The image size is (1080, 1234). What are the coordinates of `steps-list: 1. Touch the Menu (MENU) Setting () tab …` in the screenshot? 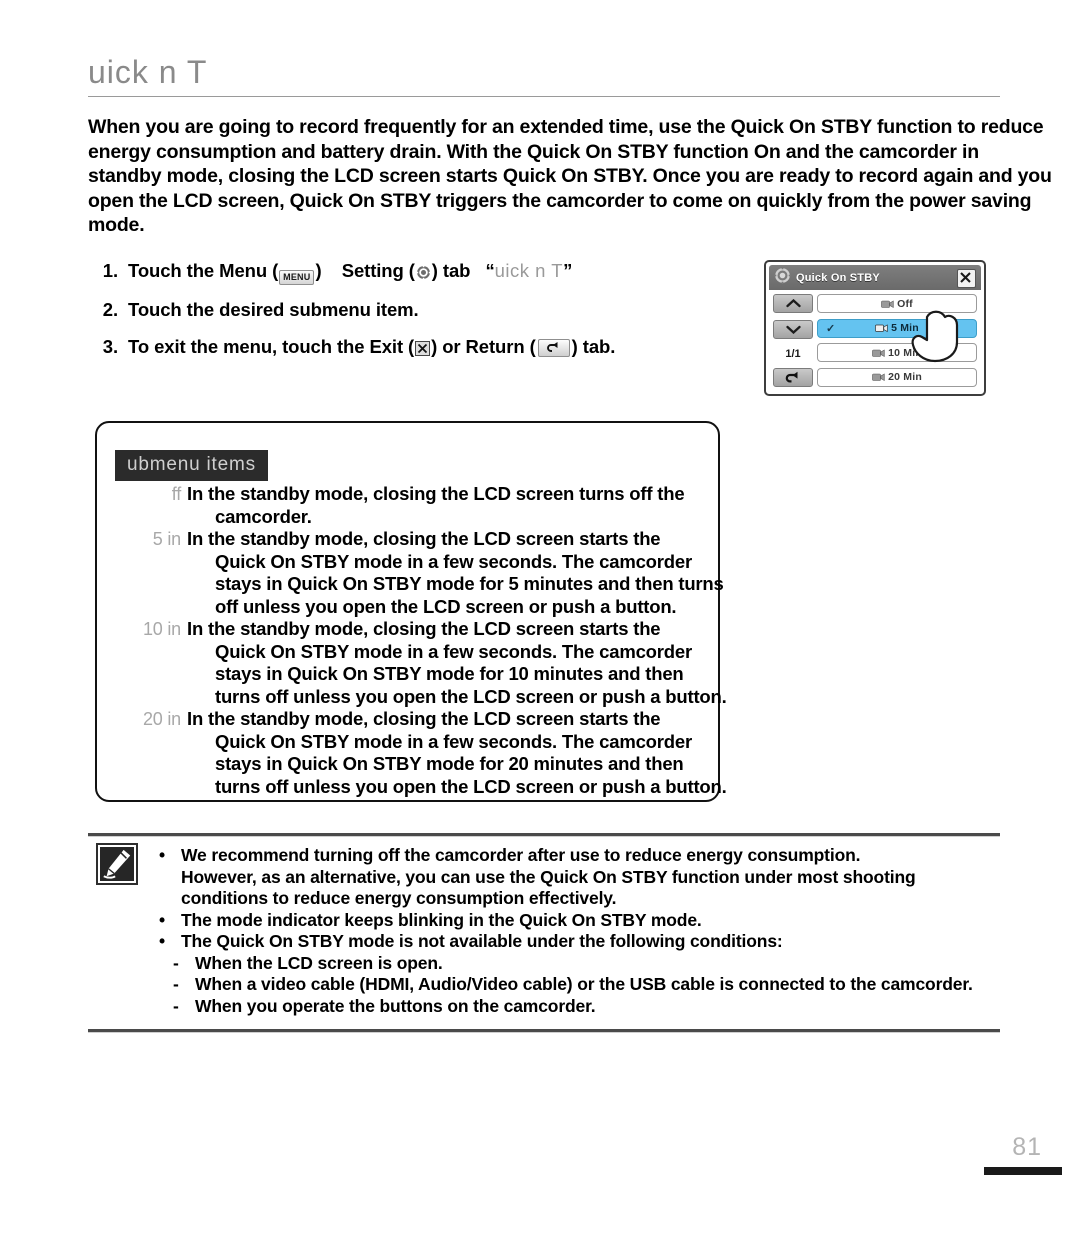 It's located at (420, 314).